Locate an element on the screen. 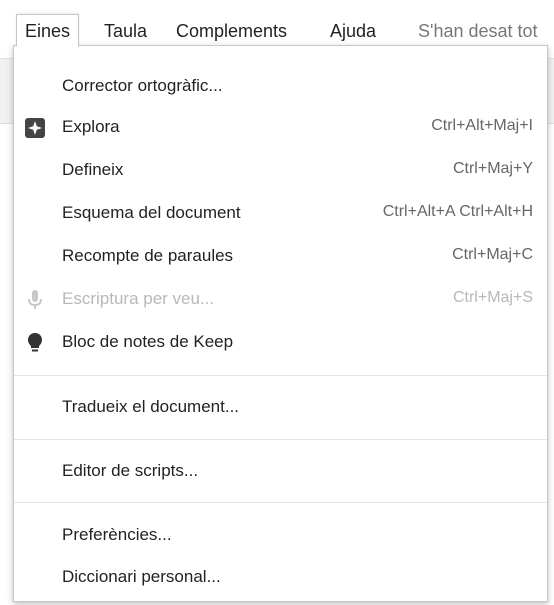  menu-item-shortcut: Ctrl+Maj+Y is located at coordinates (492, 168).